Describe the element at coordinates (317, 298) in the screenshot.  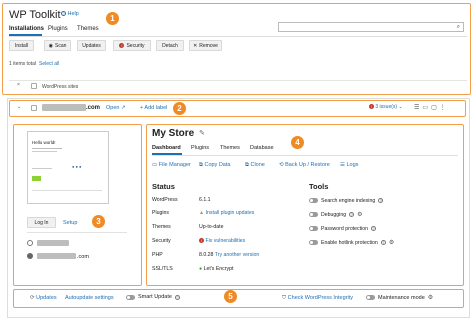
I see `check-integrity-link: ⛉ Check WordPress Integrity` at that location.